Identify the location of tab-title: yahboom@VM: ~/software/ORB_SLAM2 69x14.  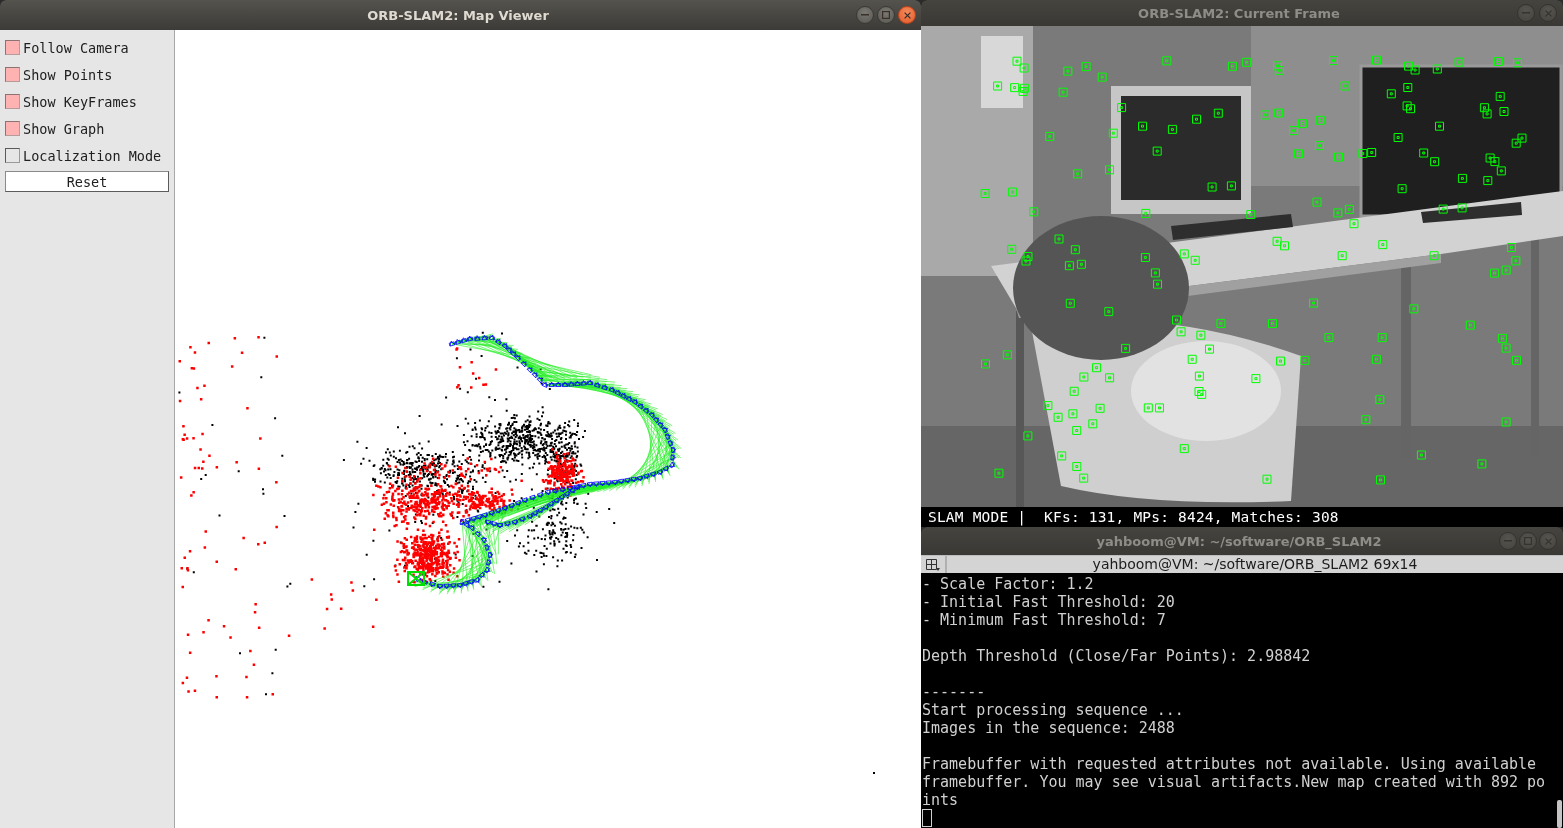
(1255, 564).